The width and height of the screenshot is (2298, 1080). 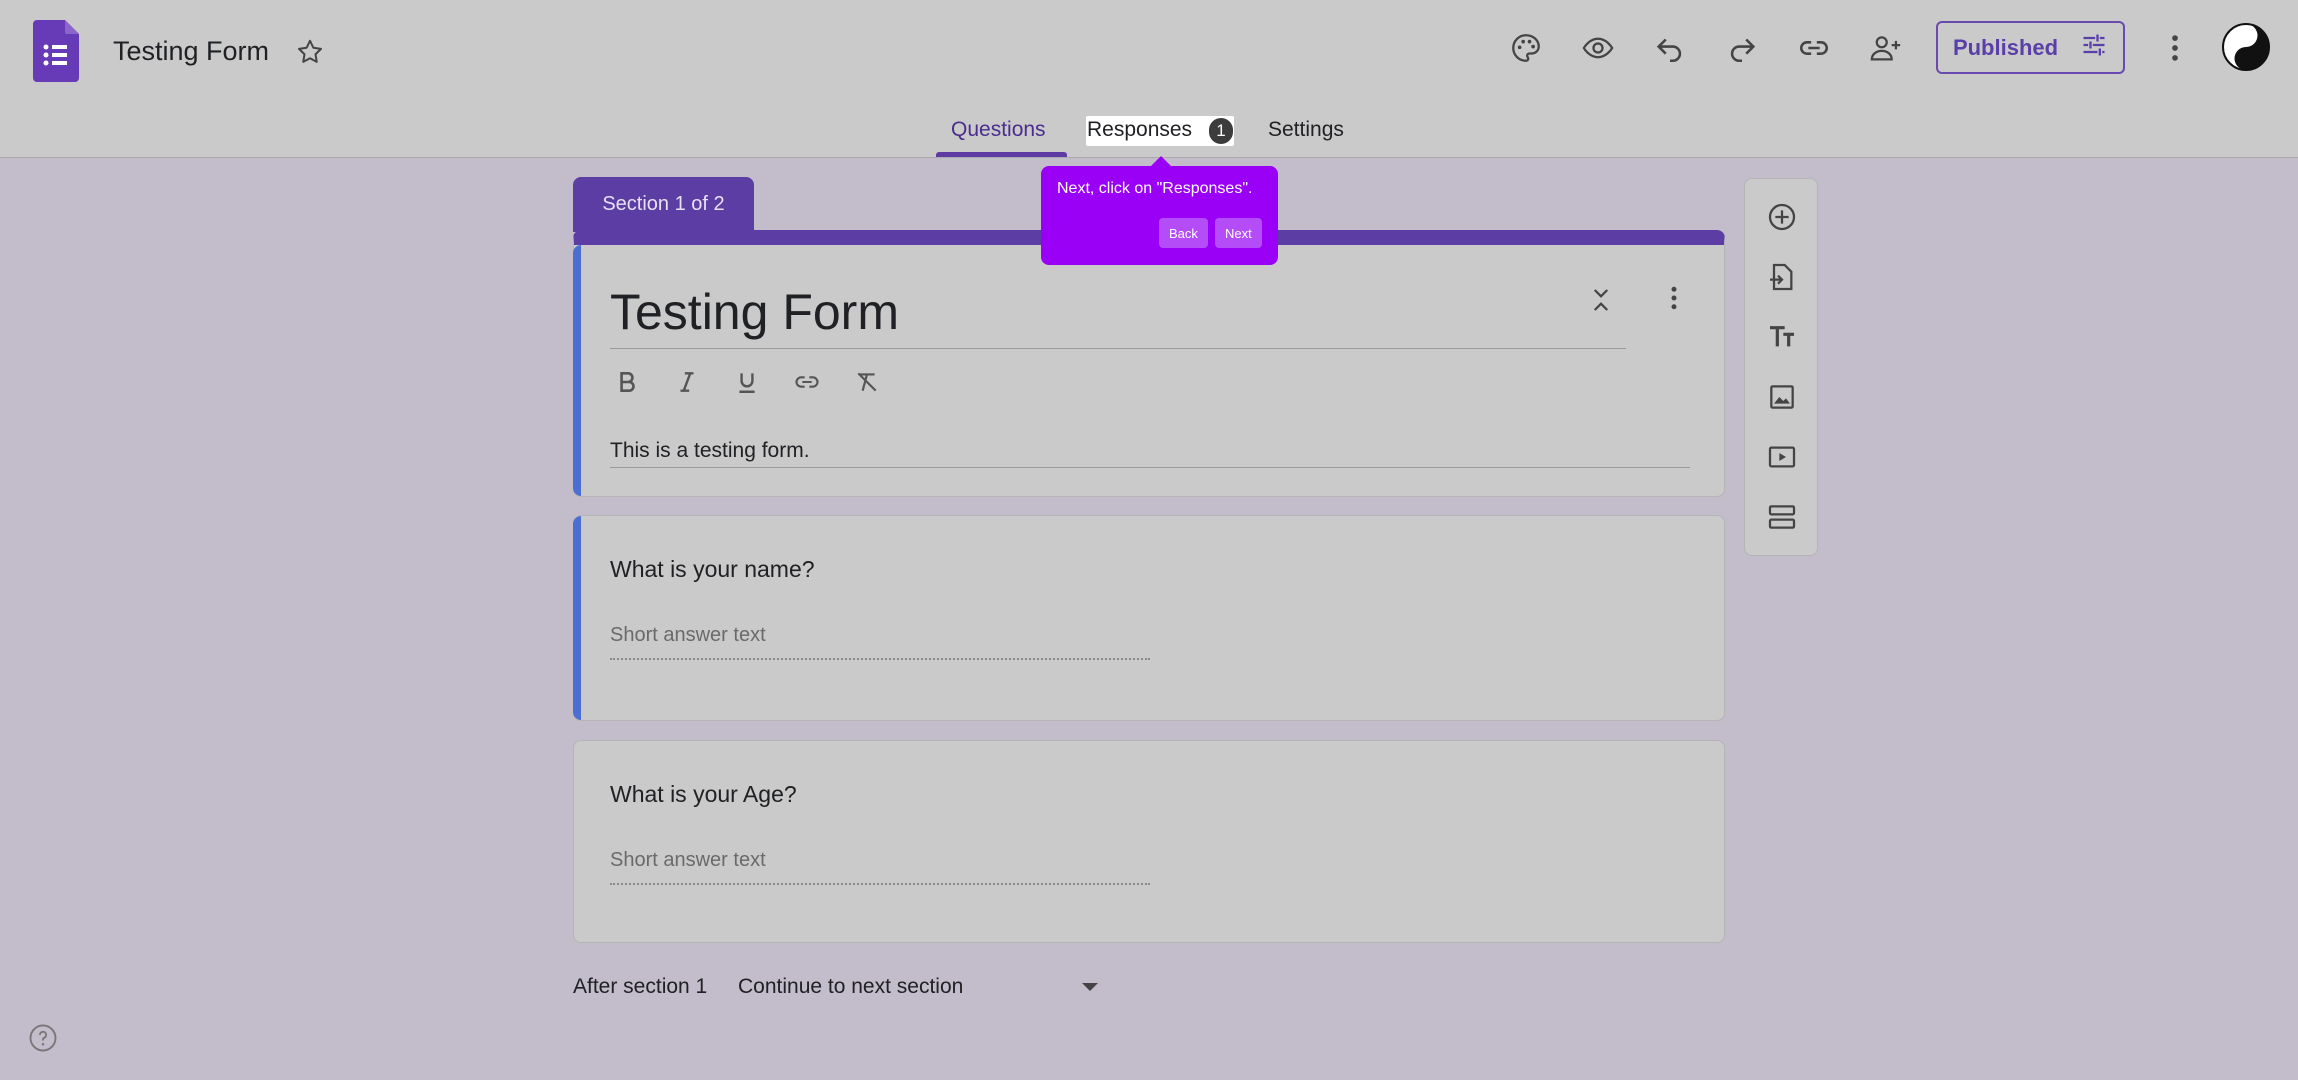 What do you see at coordinates (1150, 467) in the screenshot?
I see `description-underline` at bounding box center [1150, 467].